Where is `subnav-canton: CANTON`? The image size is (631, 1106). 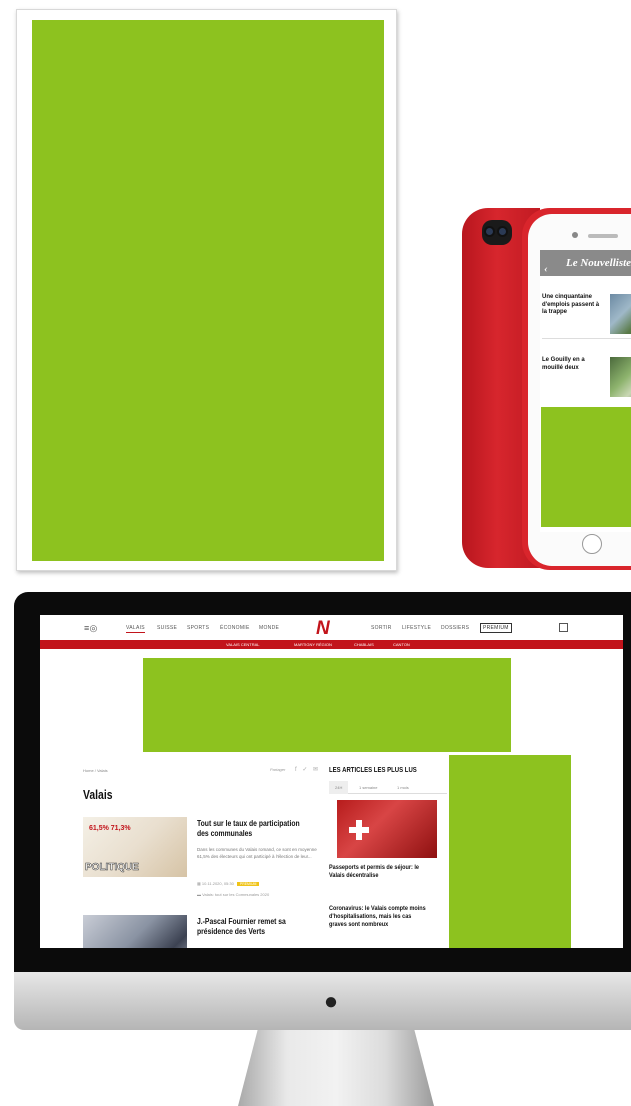 subnav-canton: CANTON is located at coordinates (401, 644).